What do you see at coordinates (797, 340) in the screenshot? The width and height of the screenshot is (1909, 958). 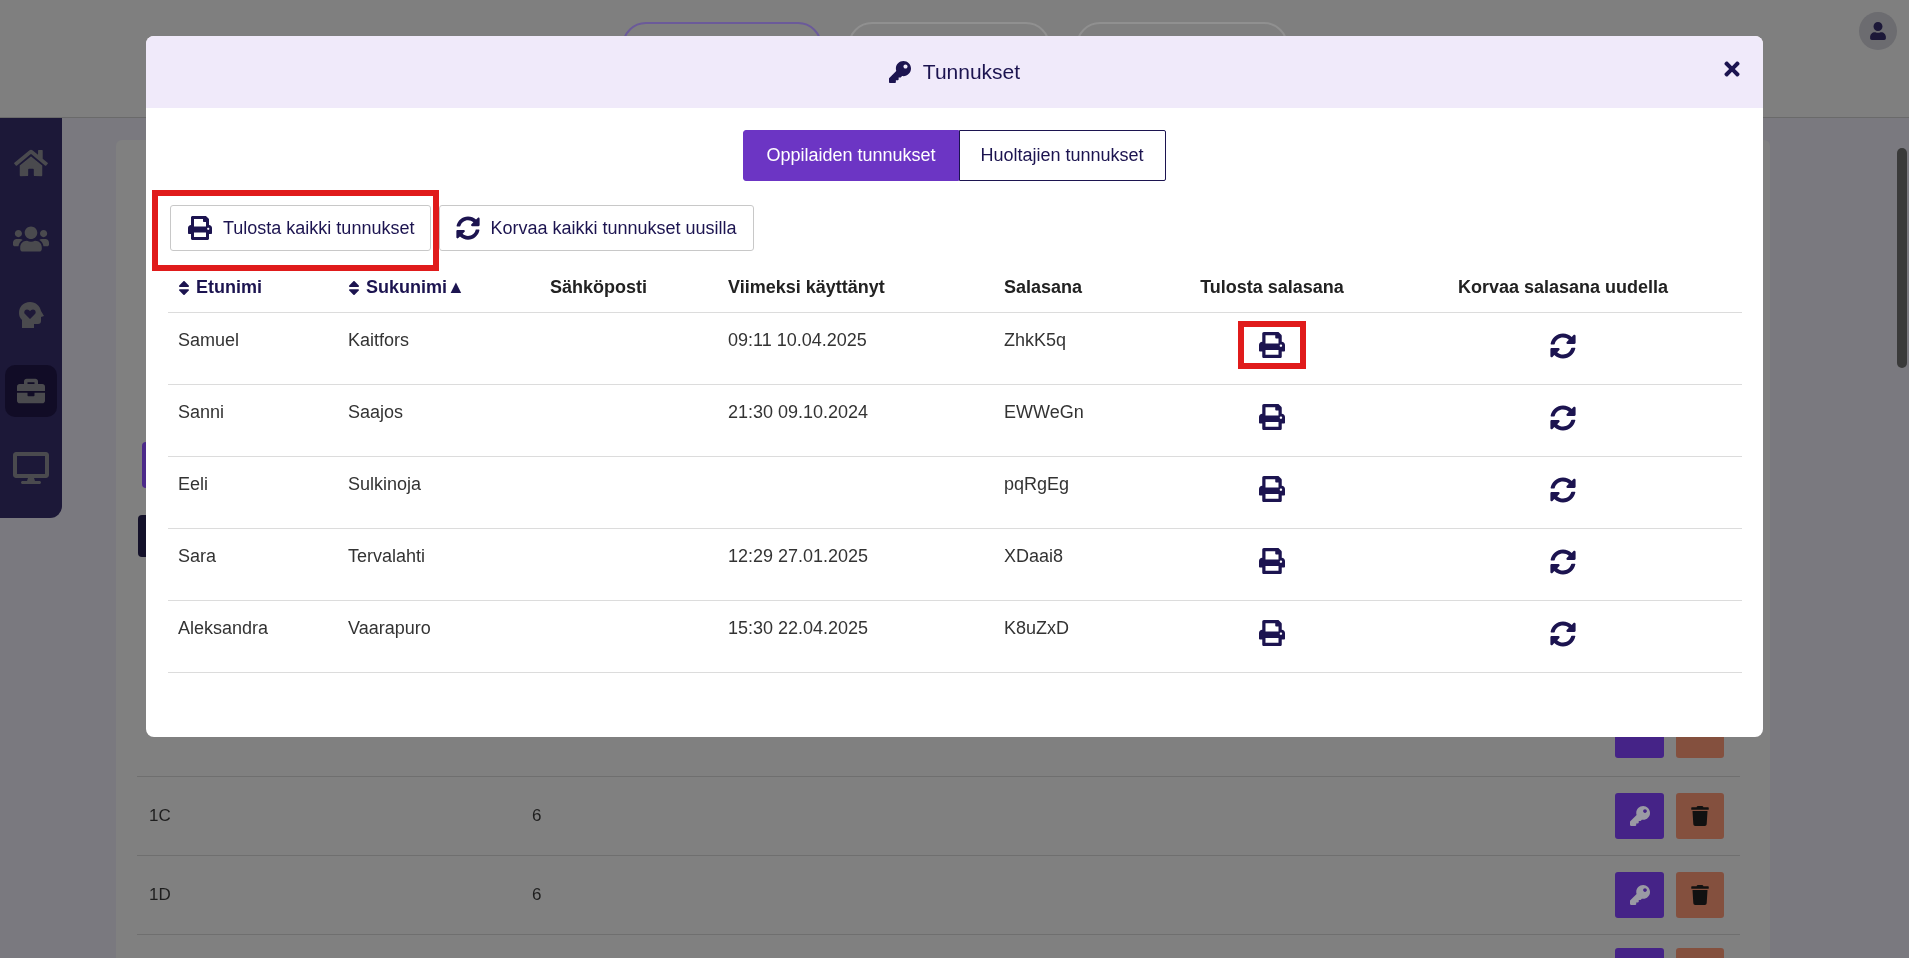 I see `table-cell: 09:11 10.04.2025` at bounding box center [797, 340].